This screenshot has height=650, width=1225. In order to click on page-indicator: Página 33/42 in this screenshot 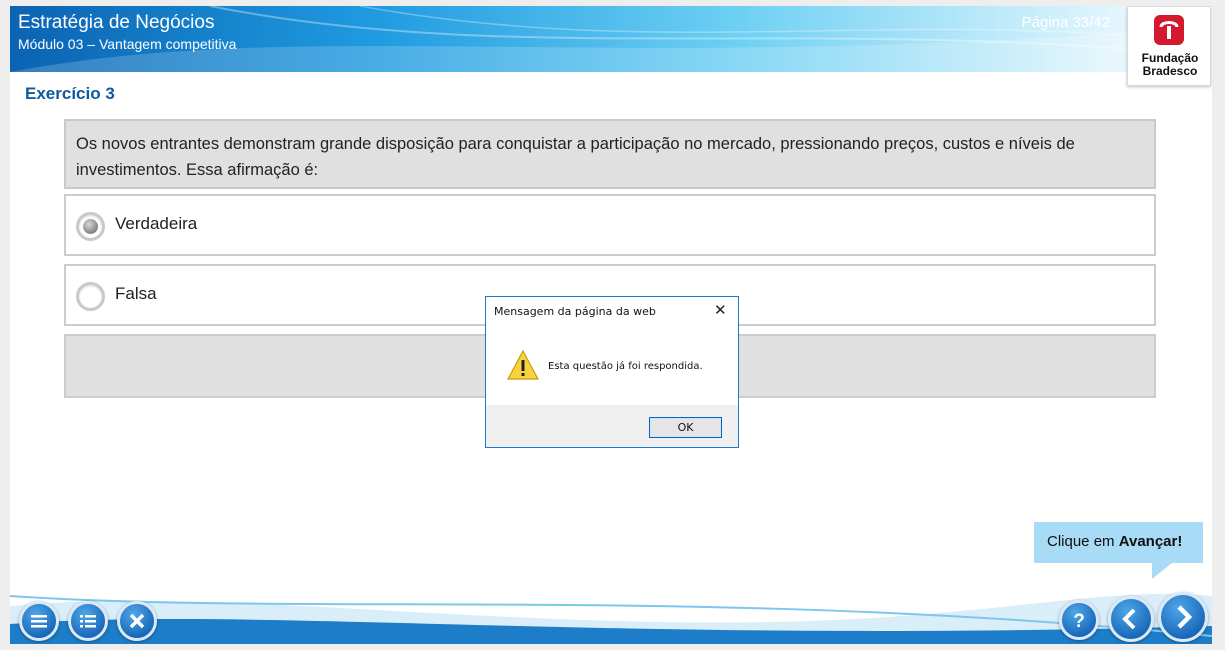, I will do `click(1065, 22)`.